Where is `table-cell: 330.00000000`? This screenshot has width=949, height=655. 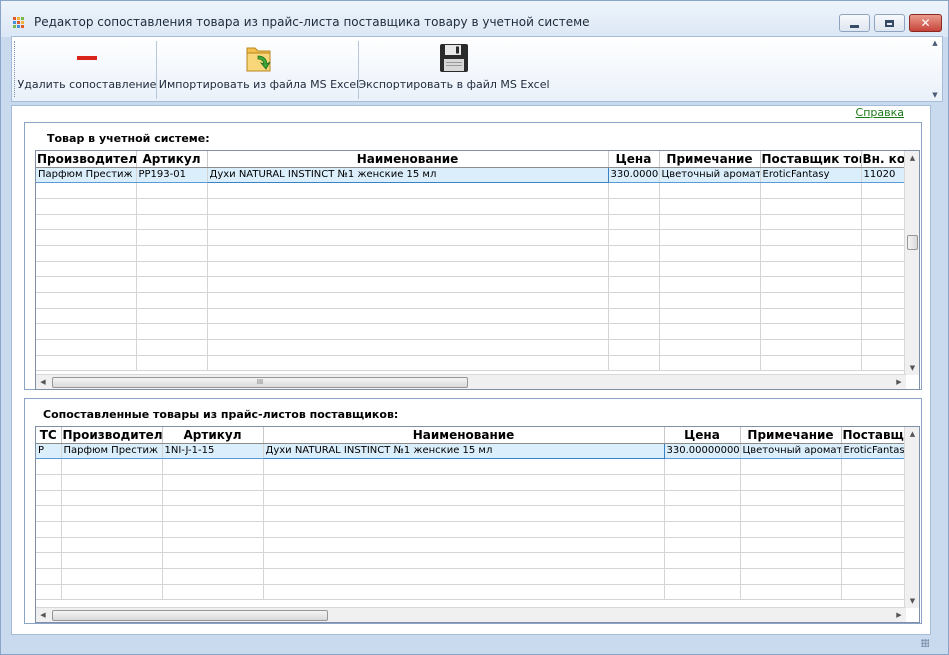
table-cell: 330.00000000 is located at coordinates (634, 175).